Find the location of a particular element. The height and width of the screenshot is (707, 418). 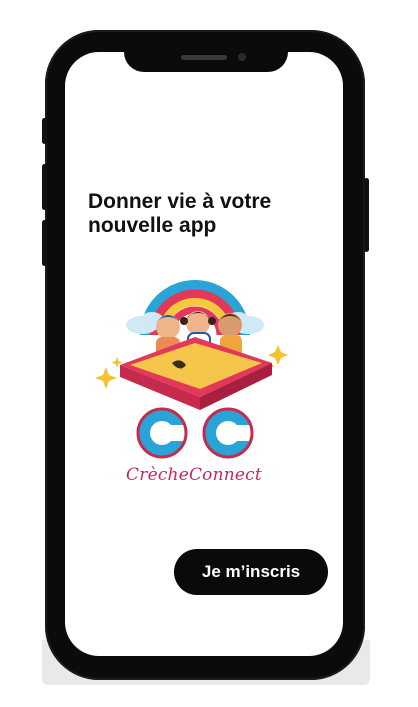

volume-up-button is located at coordinates (44, 187).